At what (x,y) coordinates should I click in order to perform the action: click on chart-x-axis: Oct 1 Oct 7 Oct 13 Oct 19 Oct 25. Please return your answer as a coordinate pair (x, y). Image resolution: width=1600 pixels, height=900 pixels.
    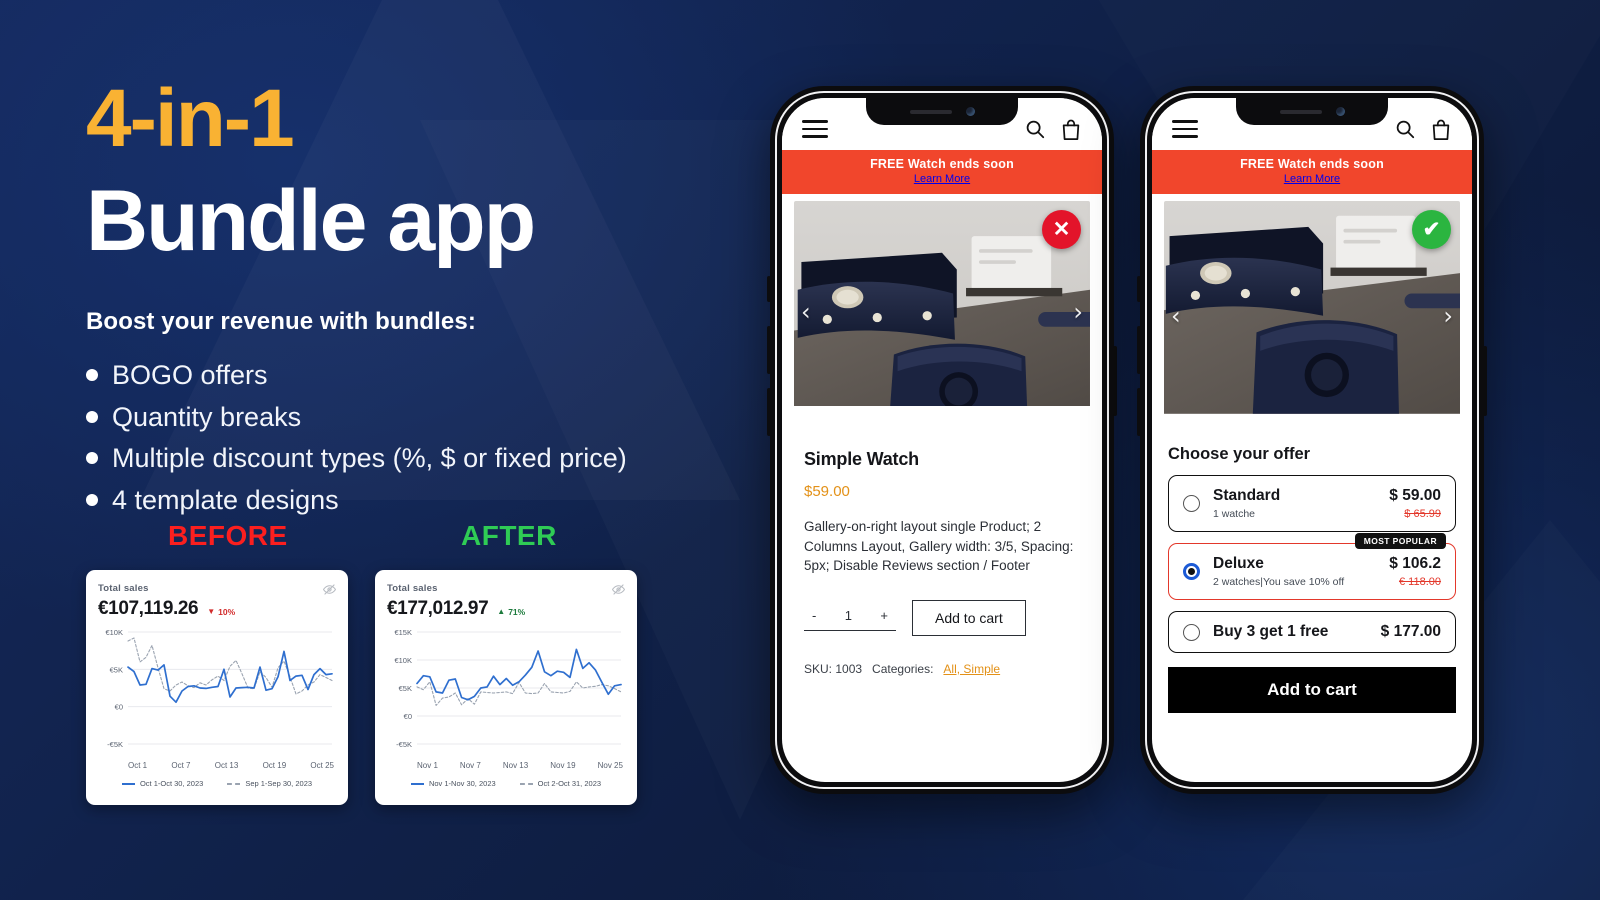
    Looking at the image, I should click on (217, 764).